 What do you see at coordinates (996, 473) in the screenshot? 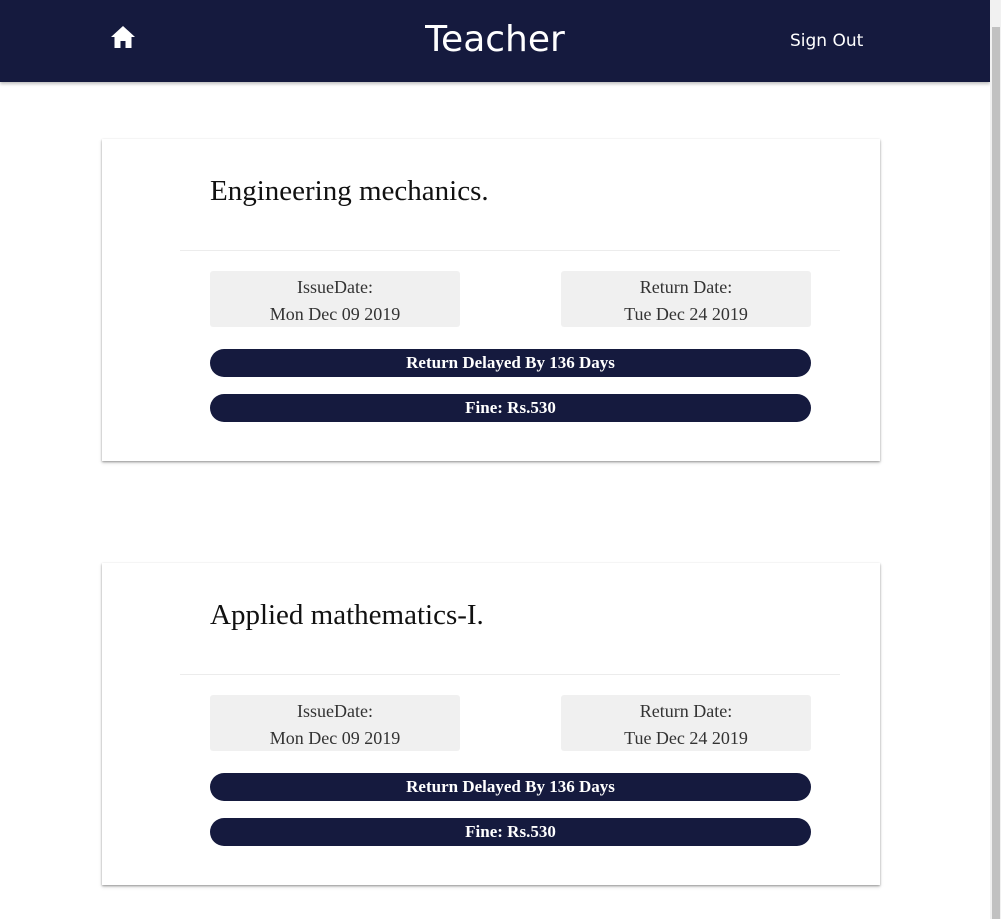
I see `scrollbar-thumb` at bounding box center [996, 473].